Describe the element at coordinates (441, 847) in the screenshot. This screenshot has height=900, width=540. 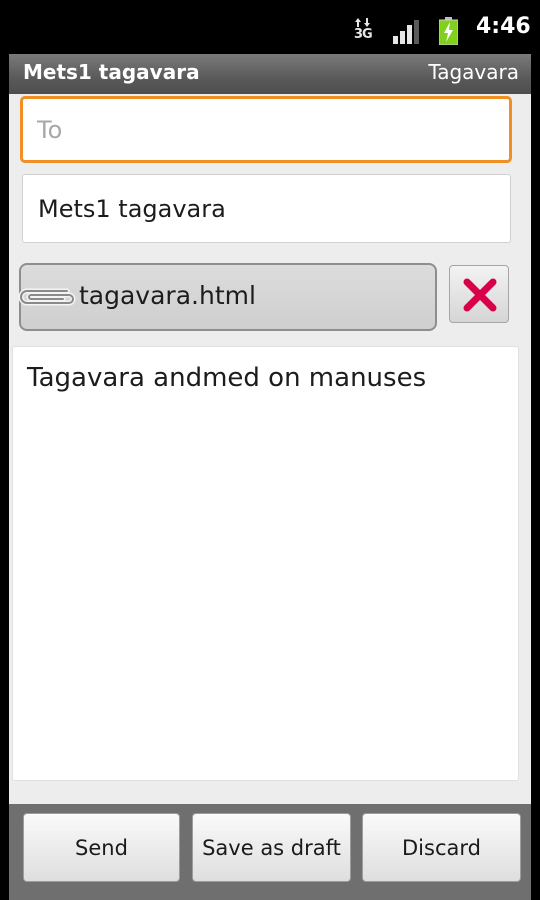
I see `discard-button: Discard` at that location.